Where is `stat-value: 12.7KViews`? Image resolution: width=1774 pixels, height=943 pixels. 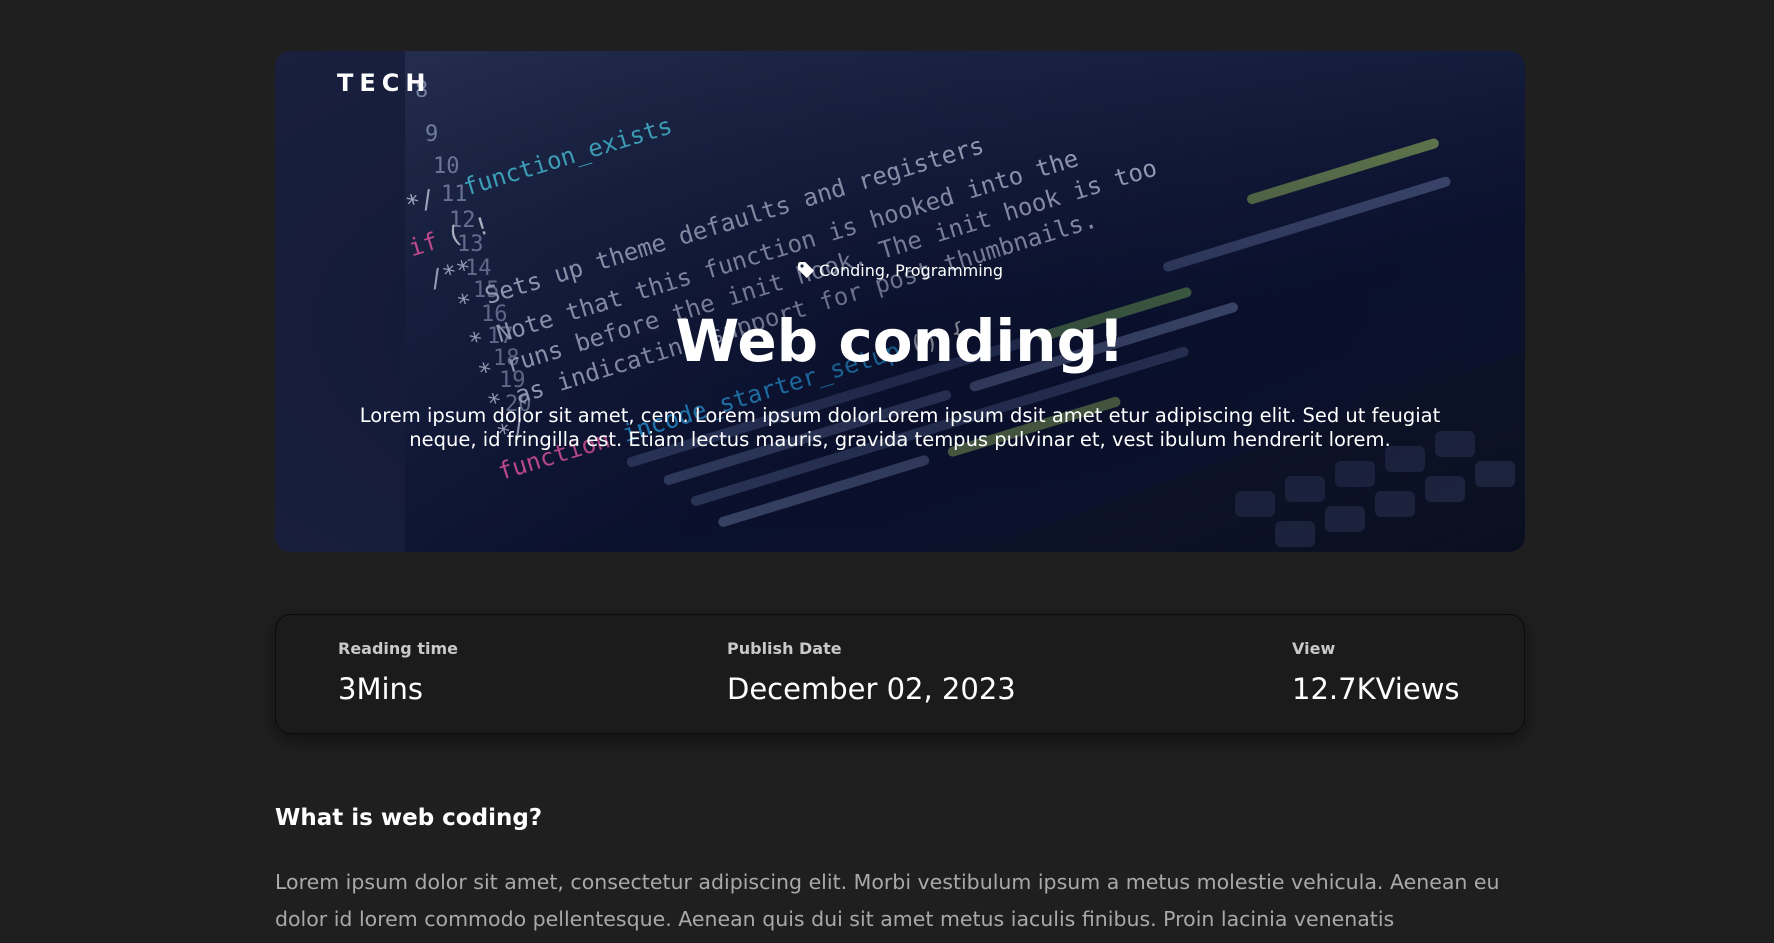
stat-value: 12.7KViews is located at coordinates (1376, 689).